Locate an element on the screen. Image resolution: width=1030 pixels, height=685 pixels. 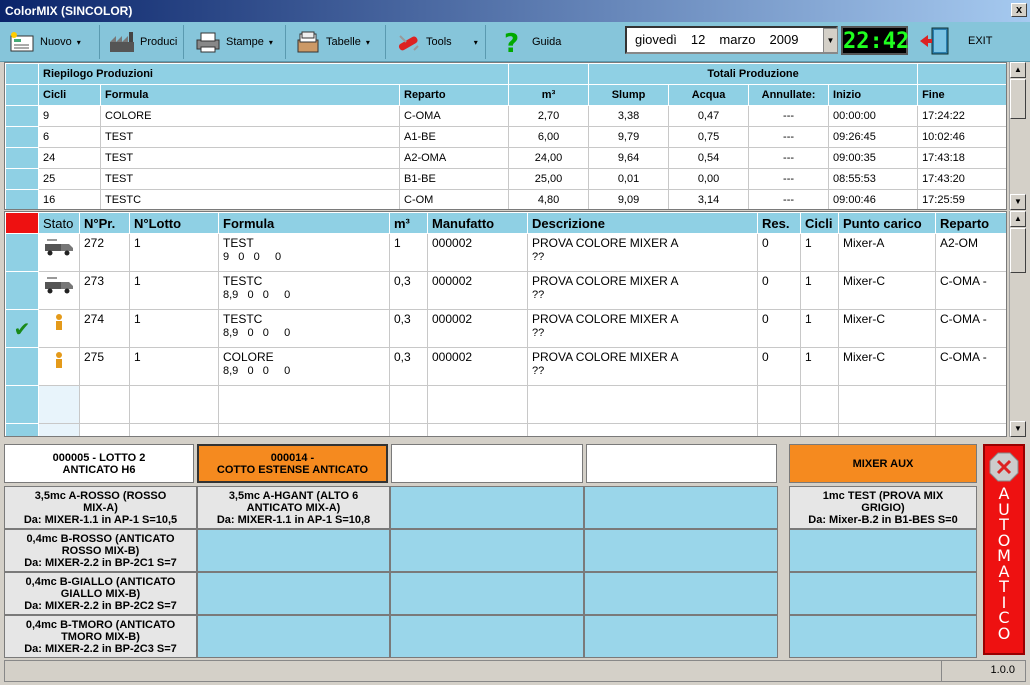
summary-scrollbar: ▲ ▼ is located at coordinates (1017, 136).